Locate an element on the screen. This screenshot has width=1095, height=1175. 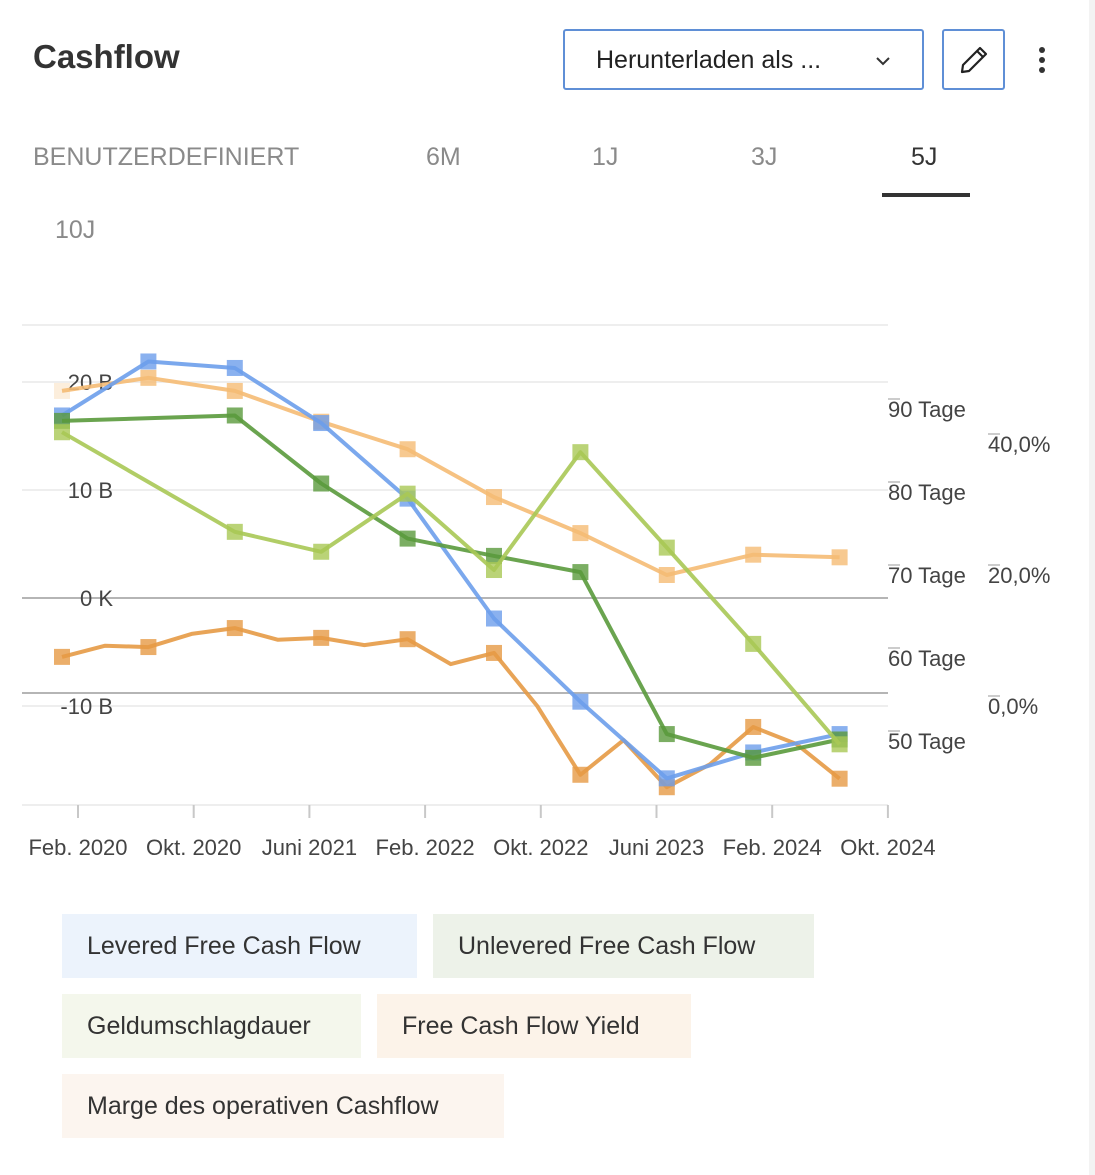
tab-10j: 10J is located at coordinates (75, 230).